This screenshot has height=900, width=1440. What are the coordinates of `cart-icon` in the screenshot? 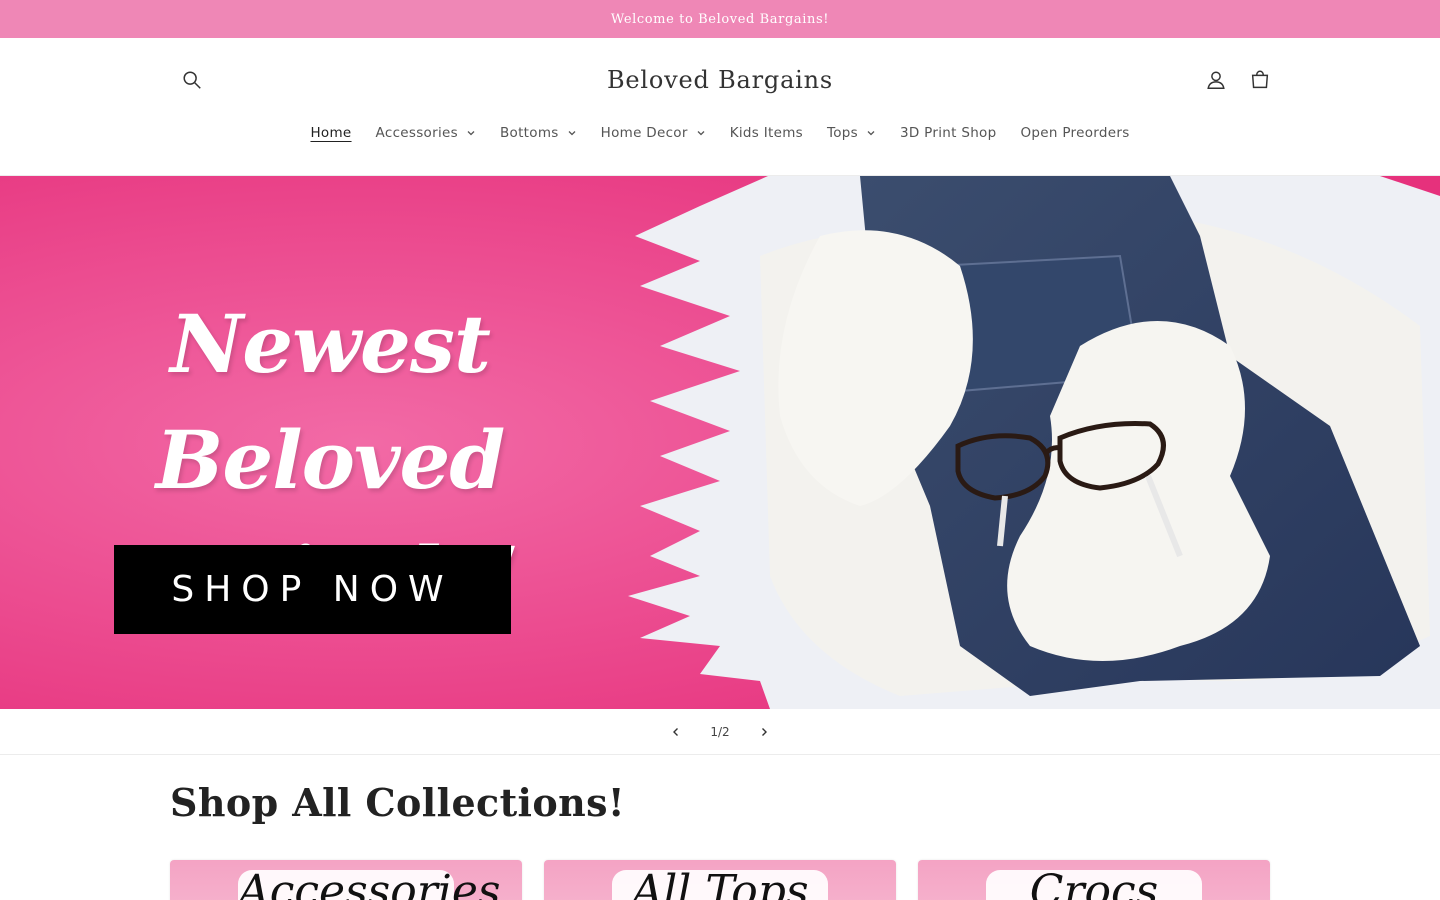 It's located at (1260, 79).